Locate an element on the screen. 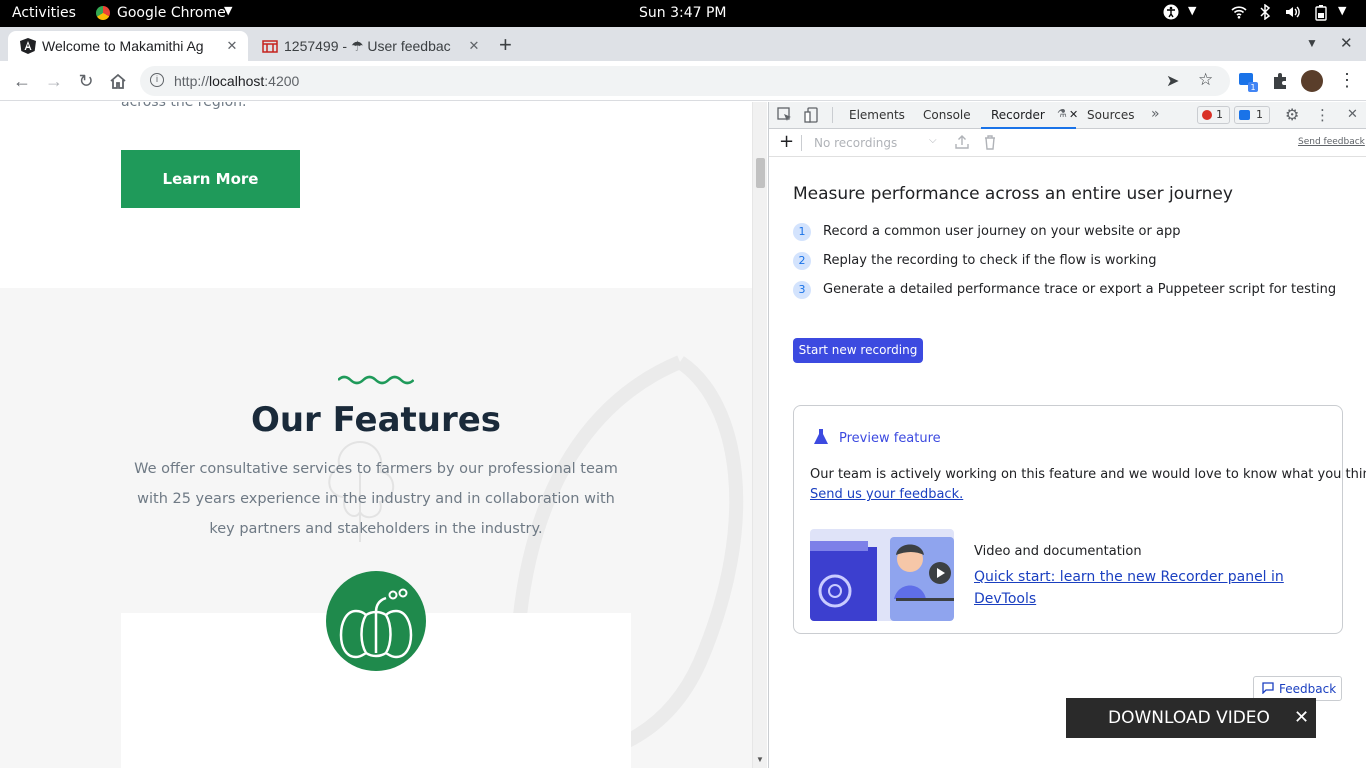 This screenshot has height=768, width=1366. scroll-down-arrow-icon: ▼ is located at coordinates (760, 759).